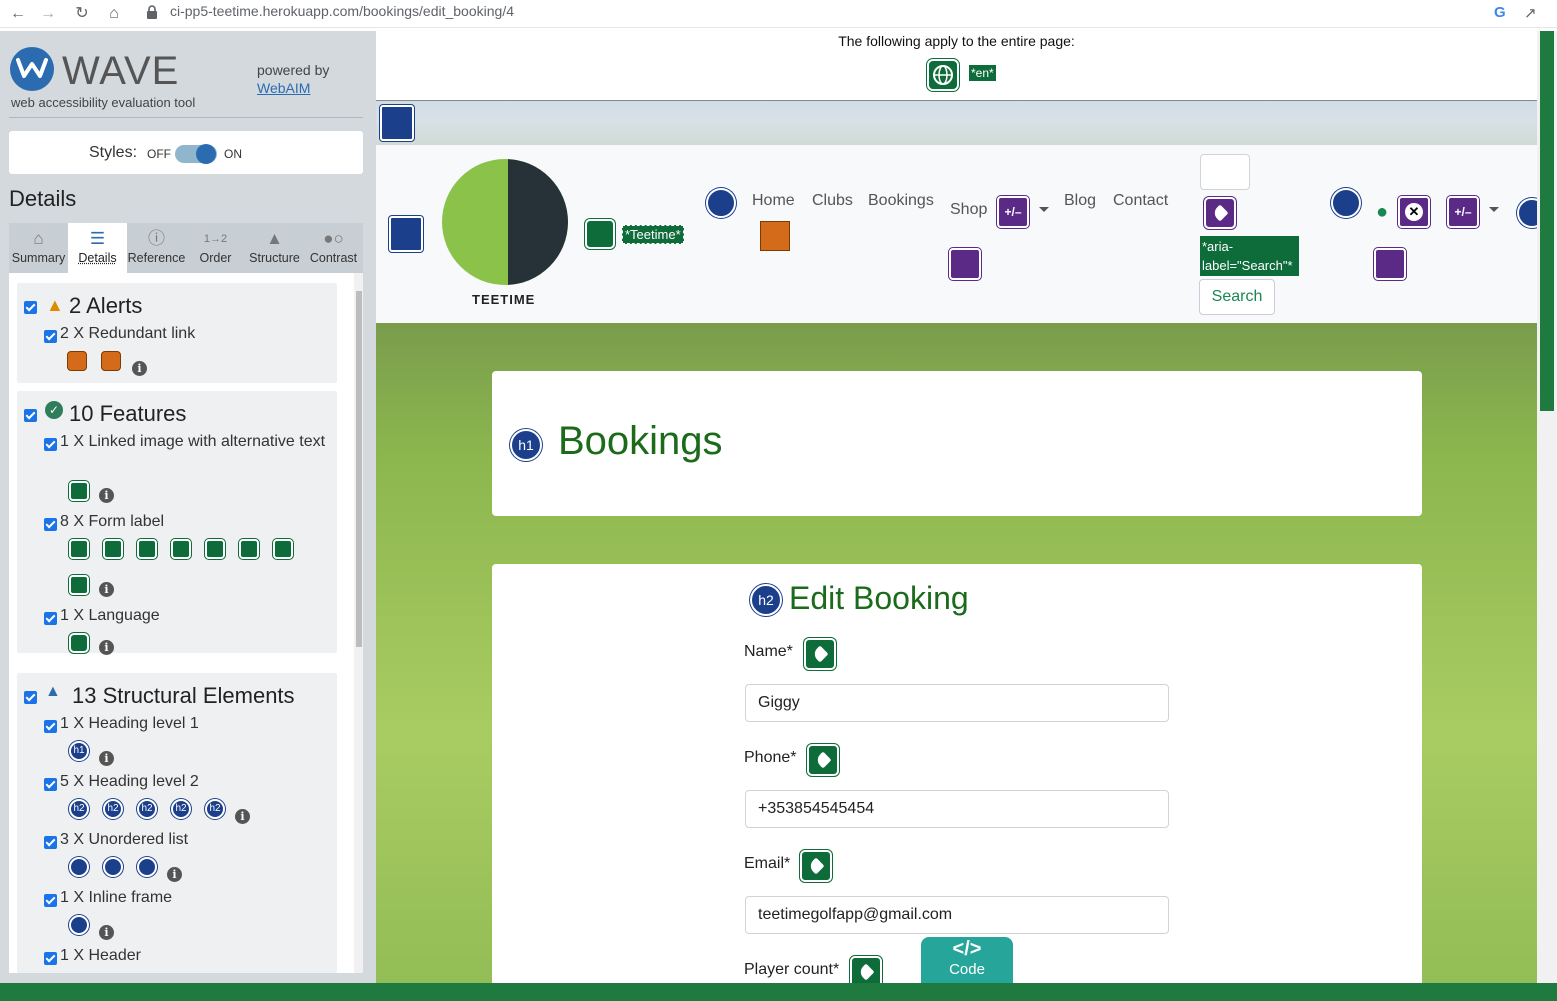 The image size is (1557, 1001). Describe the element at coordinates (215, 248) in the screenshot. I see `tab-order: 1→2 Order` at that location.